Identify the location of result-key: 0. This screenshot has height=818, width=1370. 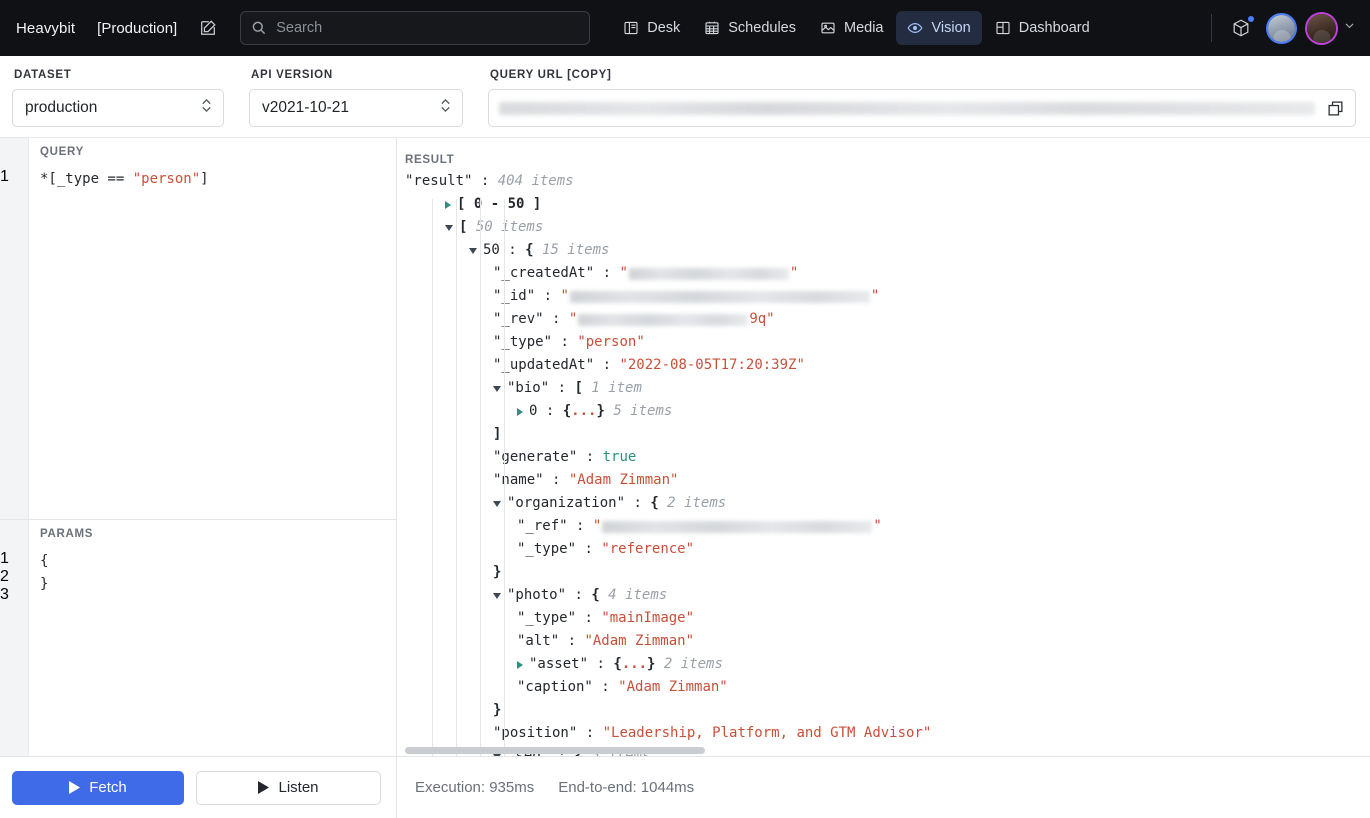
(533, 411).